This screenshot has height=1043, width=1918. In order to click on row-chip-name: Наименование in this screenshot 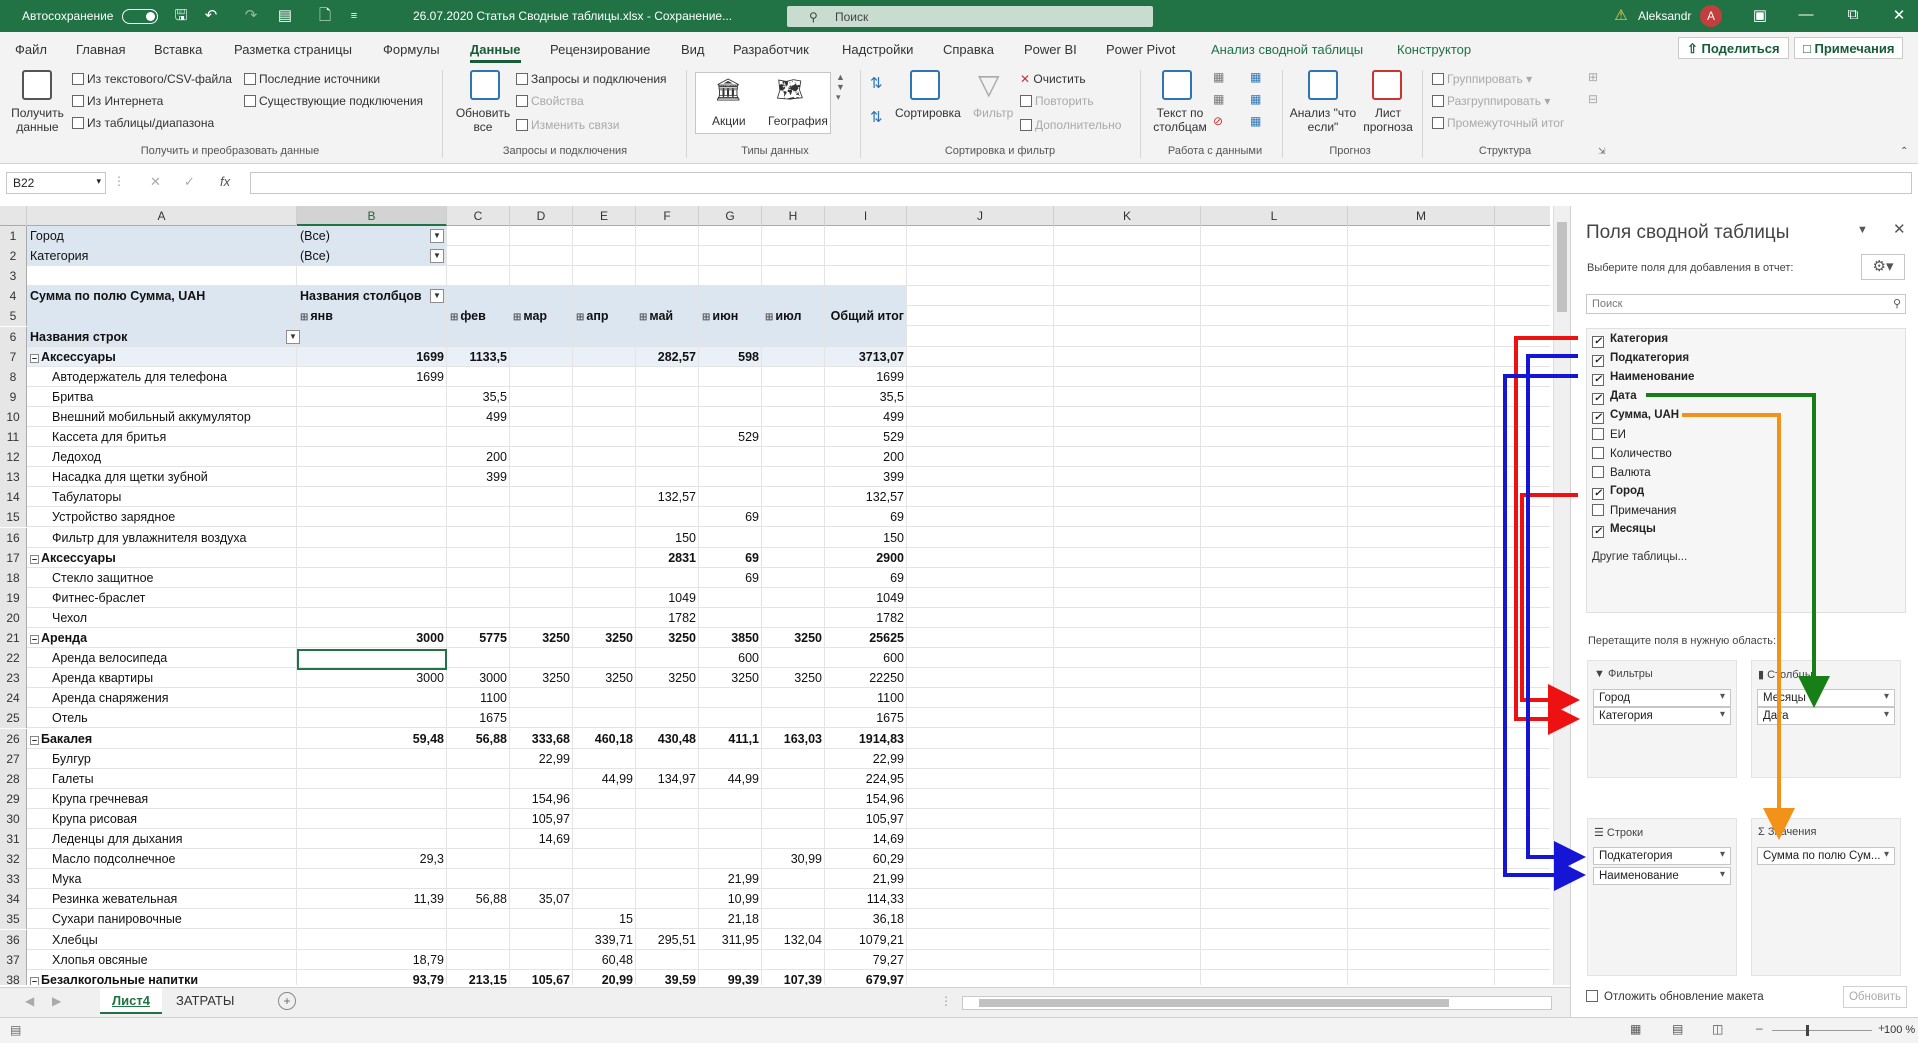, I will do `click(1662, 876)`.